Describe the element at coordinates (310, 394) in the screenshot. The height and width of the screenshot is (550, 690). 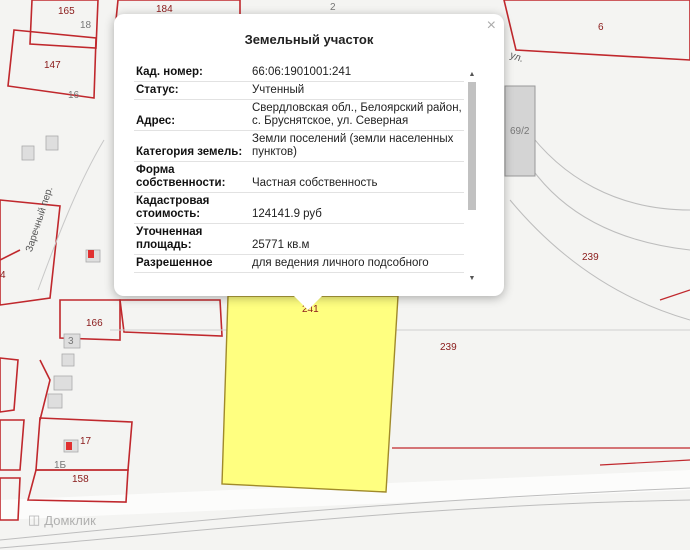
I see `parcel-241-selected` at that location.